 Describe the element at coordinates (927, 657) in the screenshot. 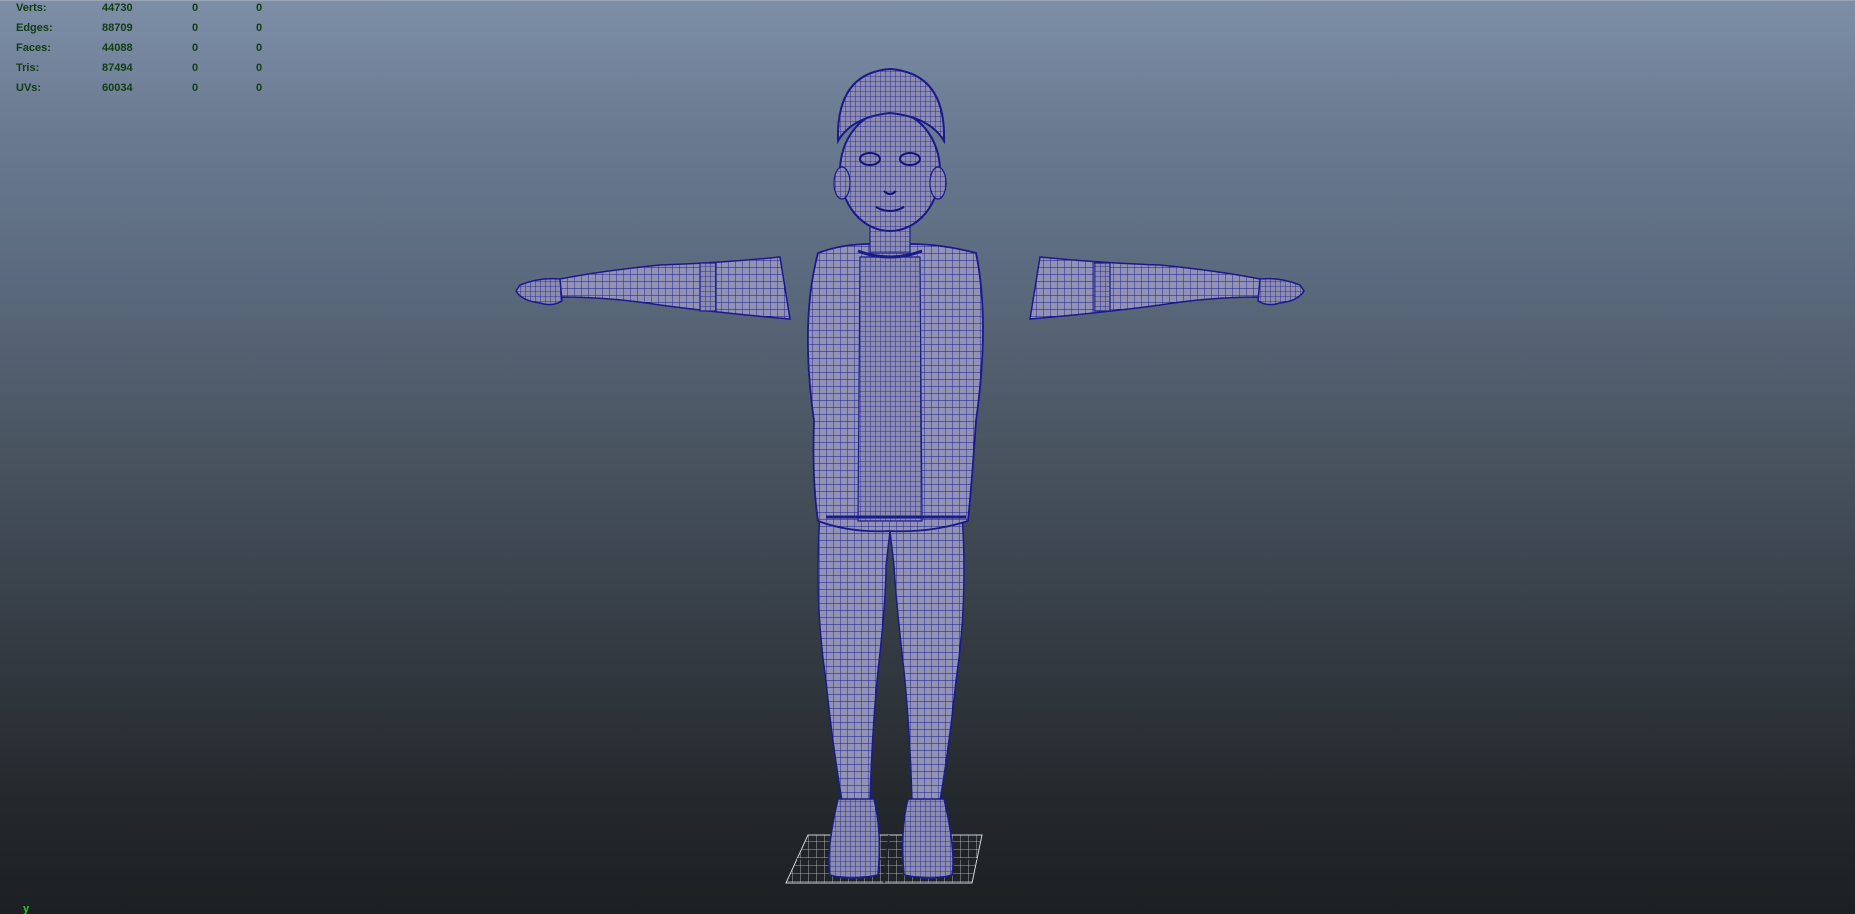

I see `right-leg` at that location.